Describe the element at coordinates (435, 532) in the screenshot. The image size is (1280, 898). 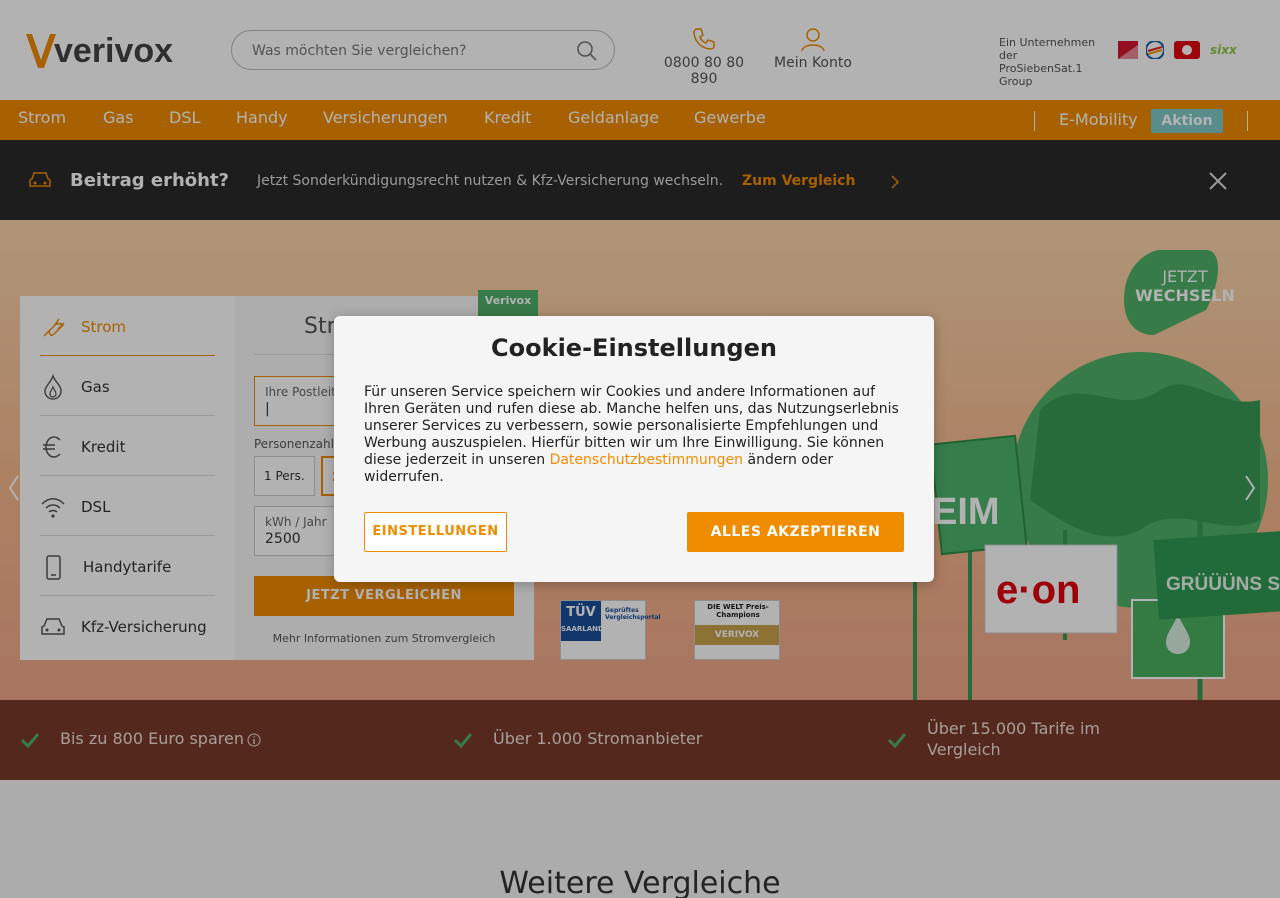
I see `cookie-settings-button: EINSTELLUNGEN` at that location.